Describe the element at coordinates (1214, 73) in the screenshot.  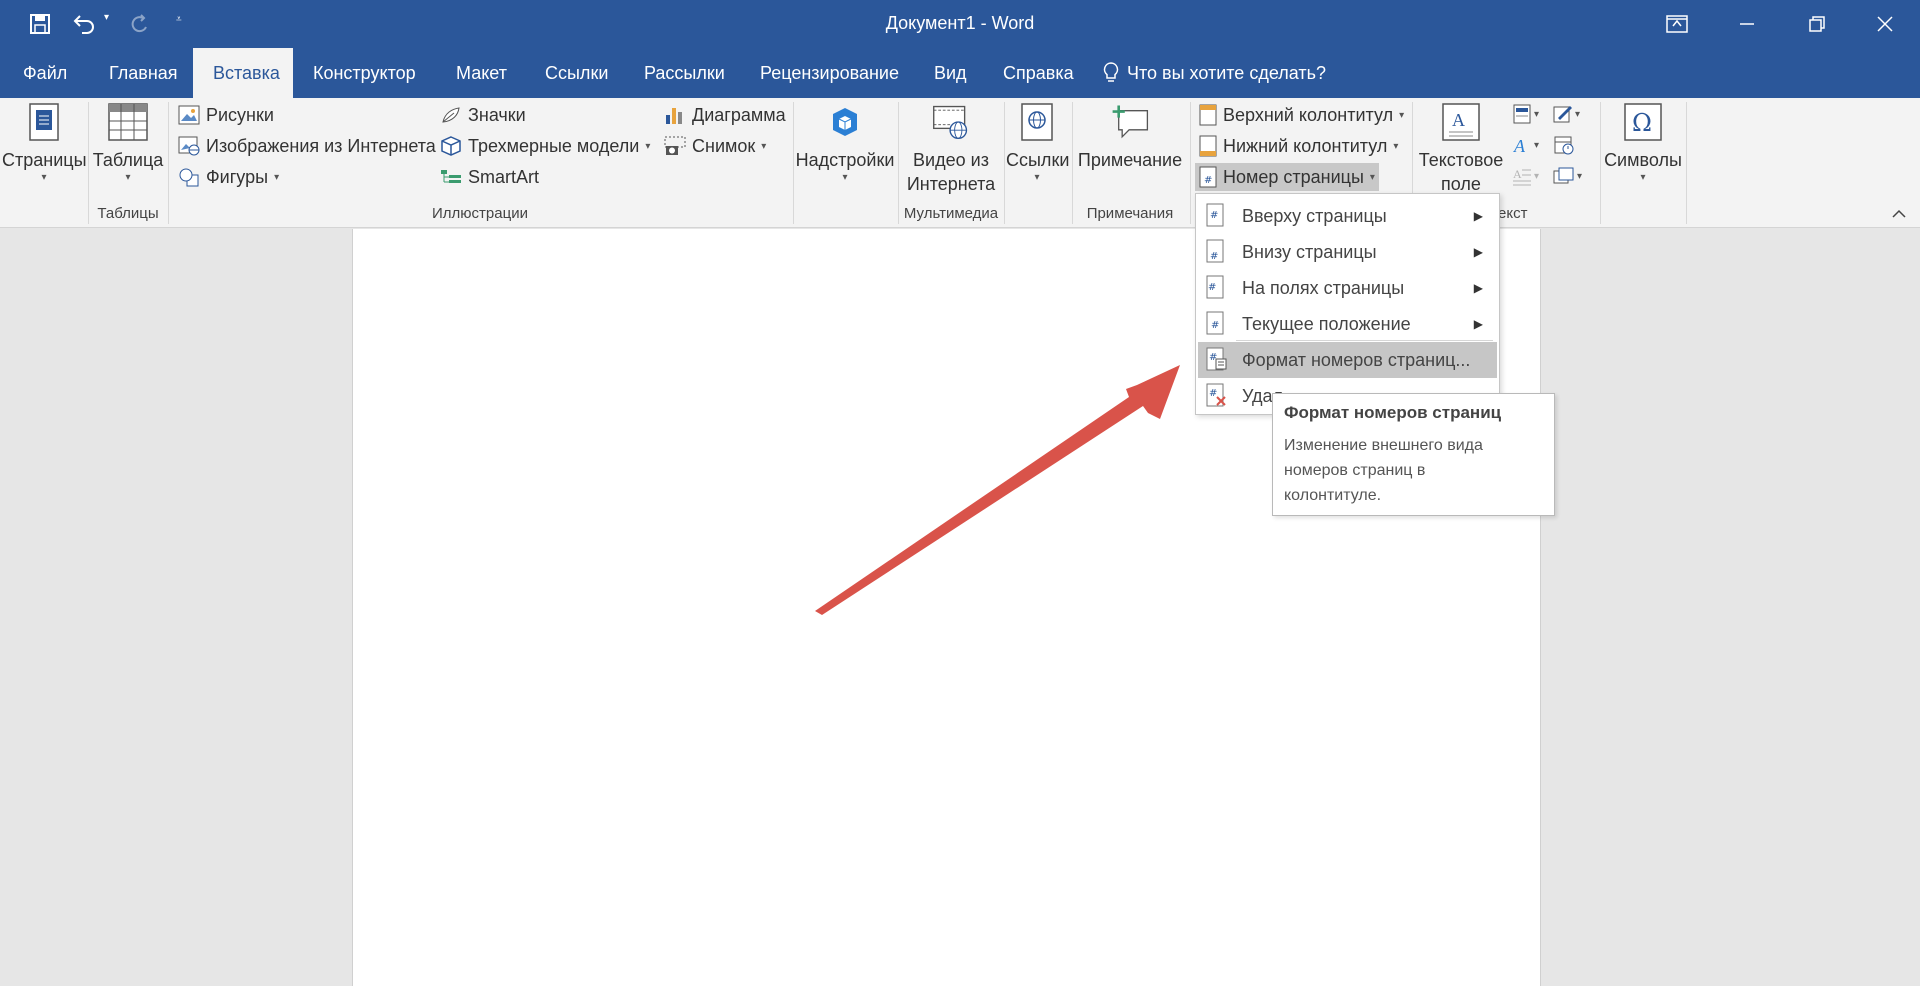
I see `tell-me-box: Что вы хотите сделать?` at that location.